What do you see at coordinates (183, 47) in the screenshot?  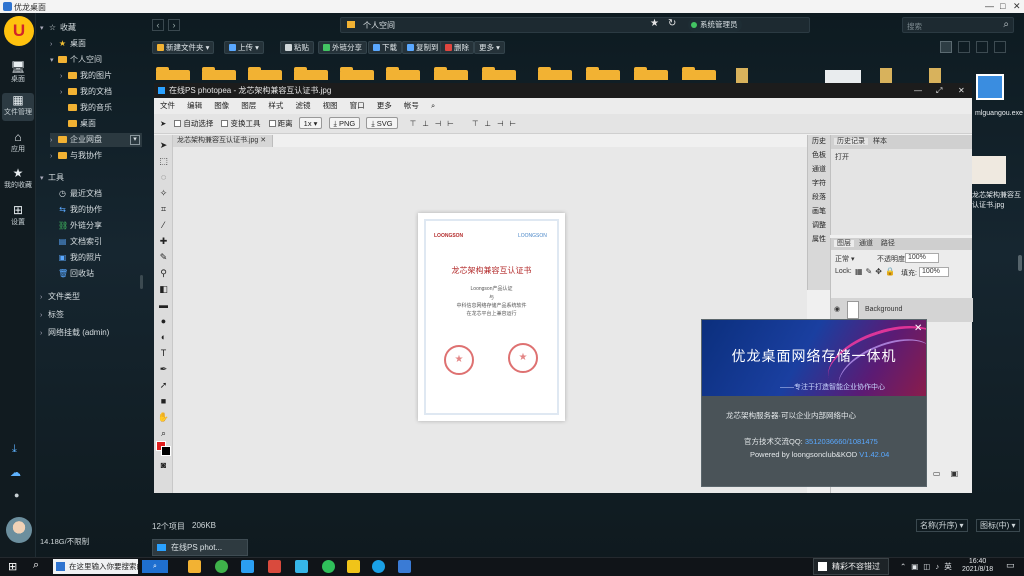 I see `new-folder-button: 新建文件夹 ▾` at bounding box center [183, 47].